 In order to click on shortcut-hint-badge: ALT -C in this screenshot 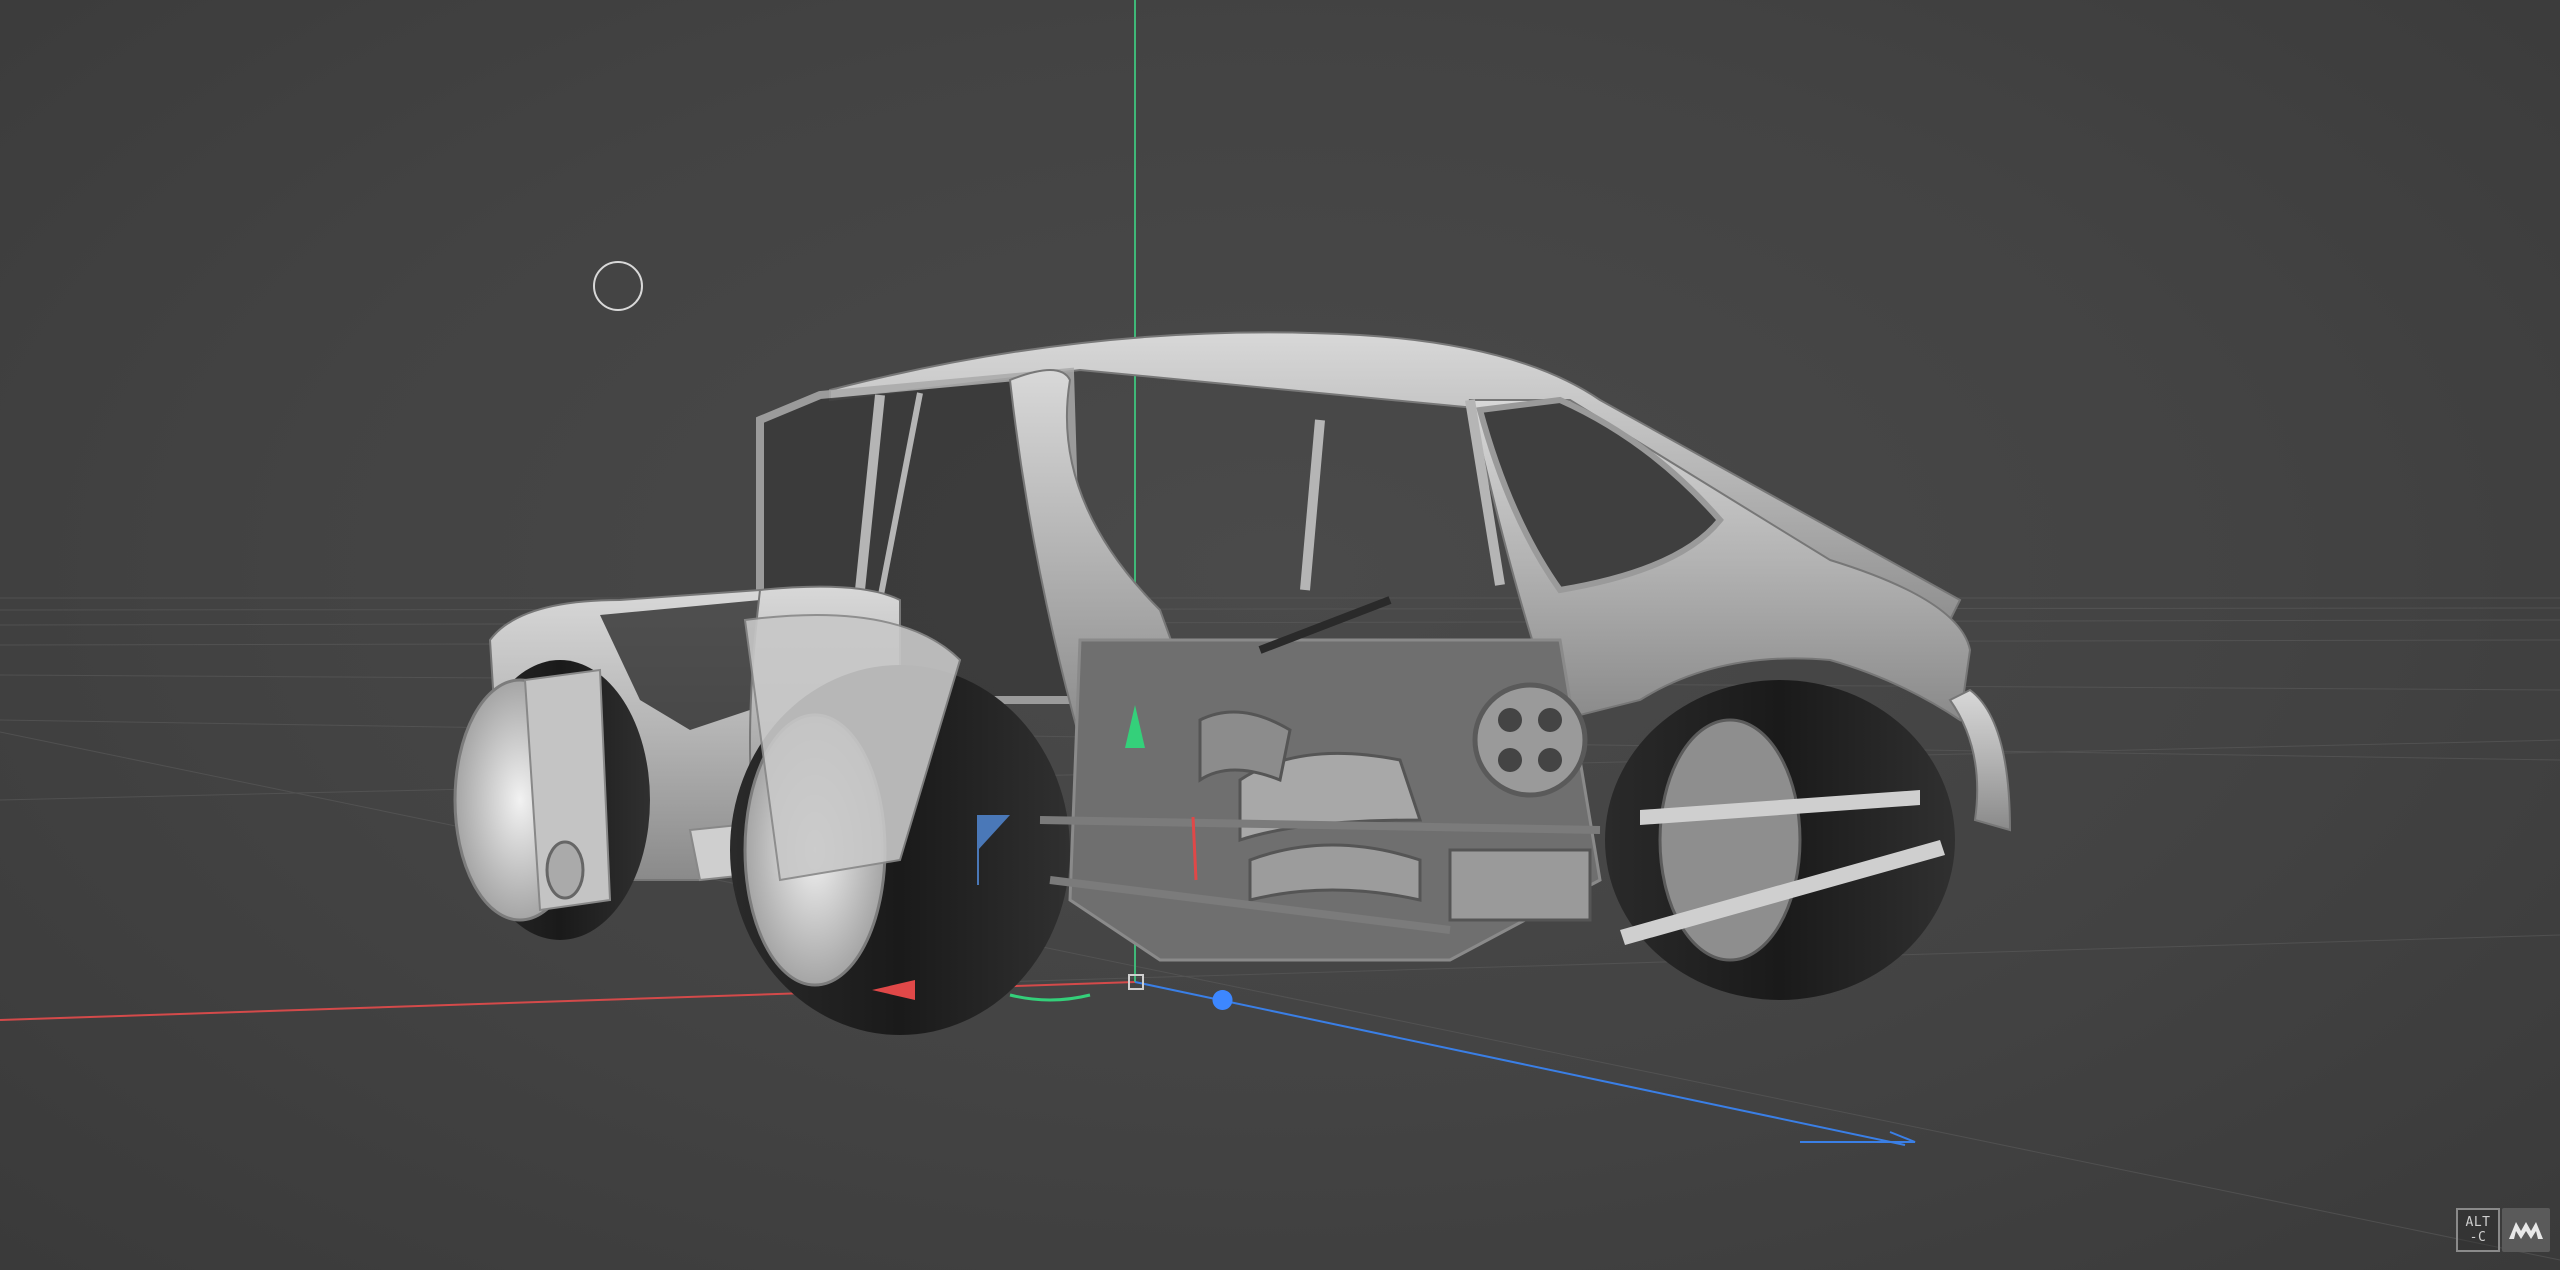, I will do `click(2478, 1230)`.